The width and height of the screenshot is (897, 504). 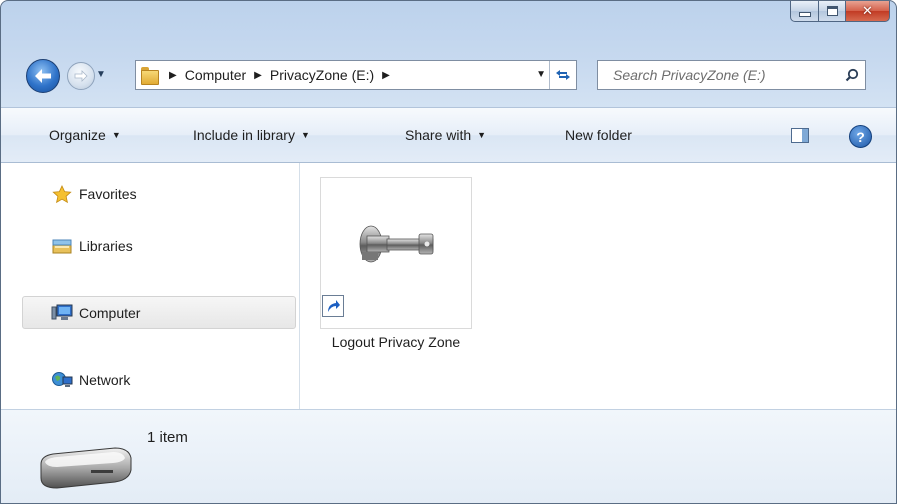 What do you see at coordinates (151, 75) in the screenshot?
I see `folder-icon` at bounding box center [151, 75].